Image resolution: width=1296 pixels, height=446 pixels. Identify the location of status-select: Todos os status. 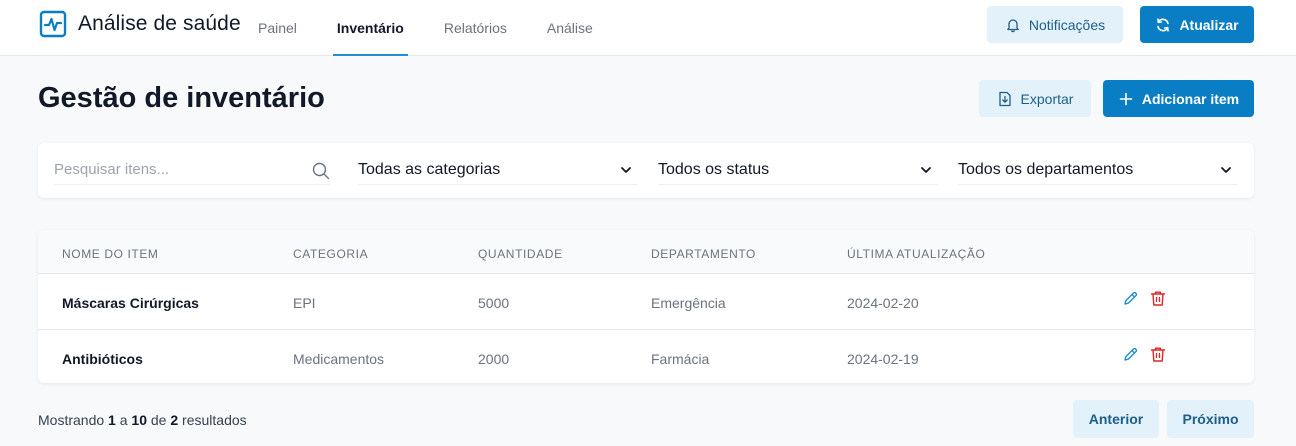
(798, 170).